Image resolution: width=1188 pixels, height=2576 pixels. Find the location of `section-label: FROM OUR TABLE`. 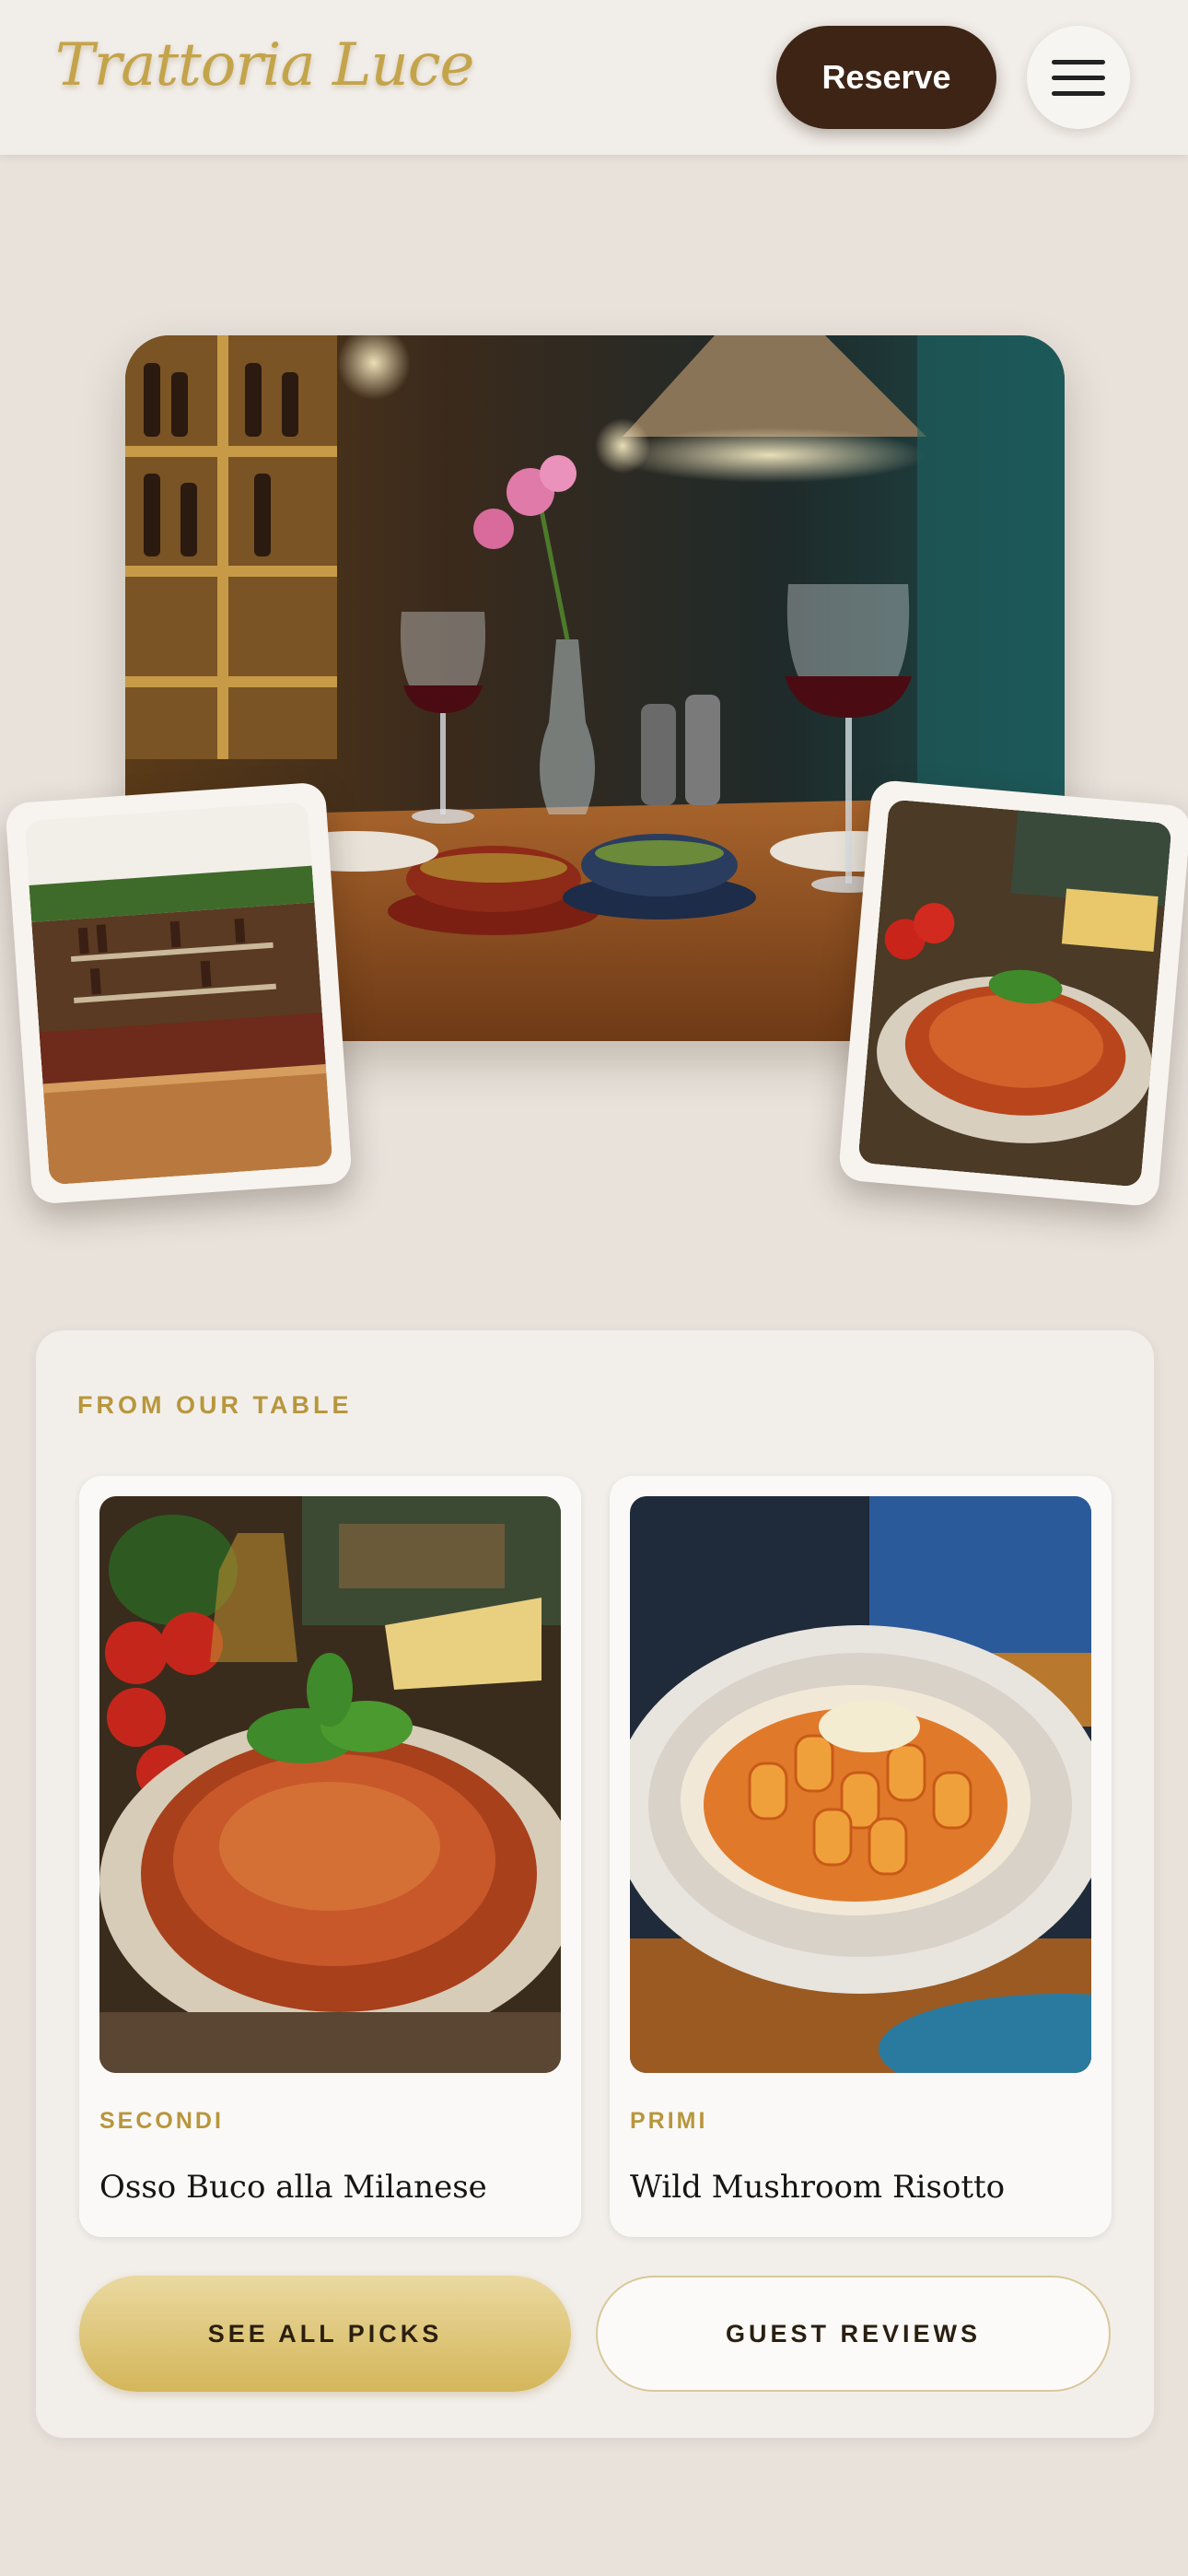

section-label: FROM OUR TABLE is located at coordinates (215, 1405).